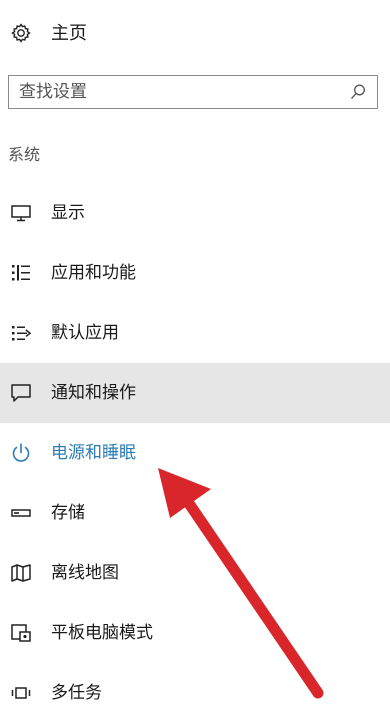  I want to click on default-apps-icon, so click(21, 333).